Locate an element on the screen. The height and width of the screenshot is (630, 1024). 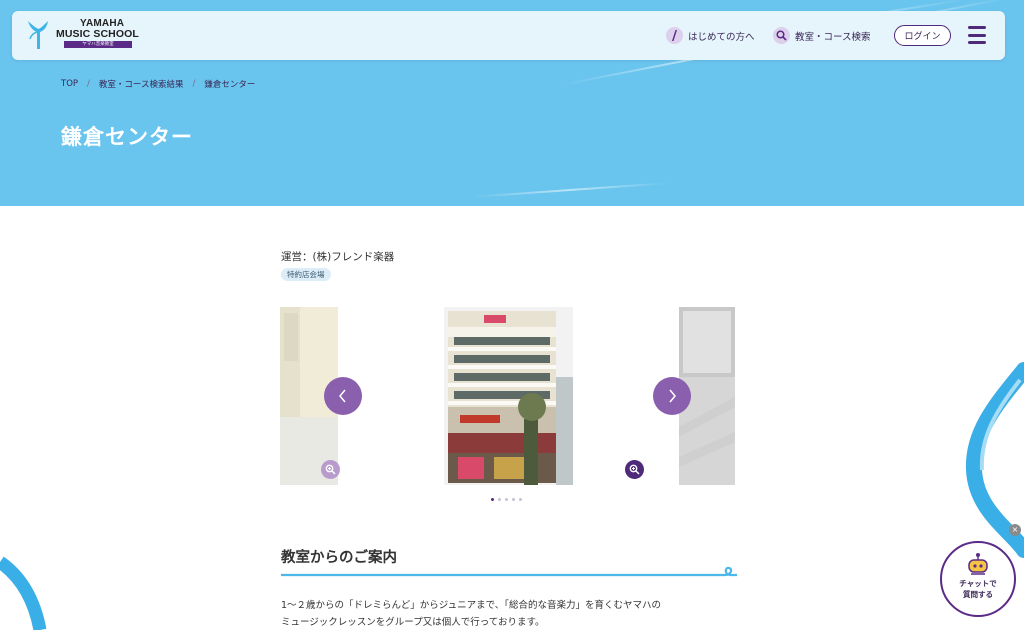
breadcrumb: TOP / 教室・コース検索結果 / 鎌倉センター is located at coordinates (158, 84).